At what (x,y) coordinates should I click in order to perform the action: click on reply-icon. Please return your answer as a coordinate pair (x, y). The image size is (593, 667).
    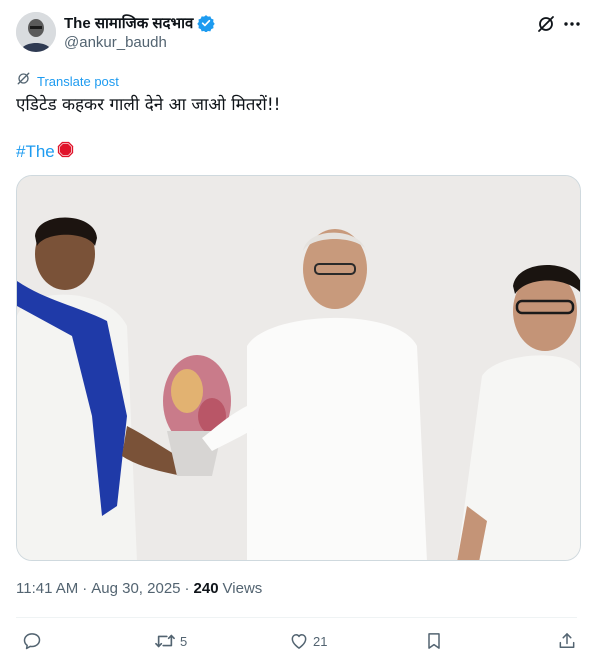
    Looking at the image, I should click on (32, 641).